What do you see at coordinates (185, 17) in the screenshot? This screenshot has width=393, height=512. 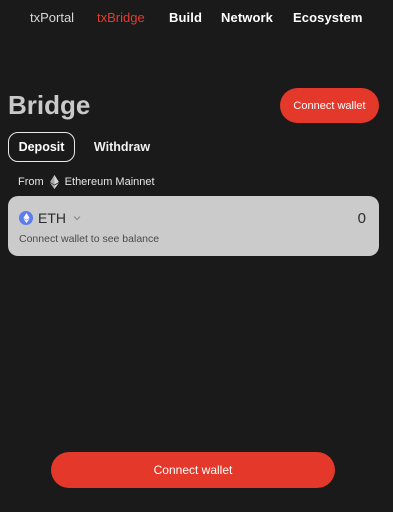 I see `nav-item-build: Build` at bounding box center [185, 17].